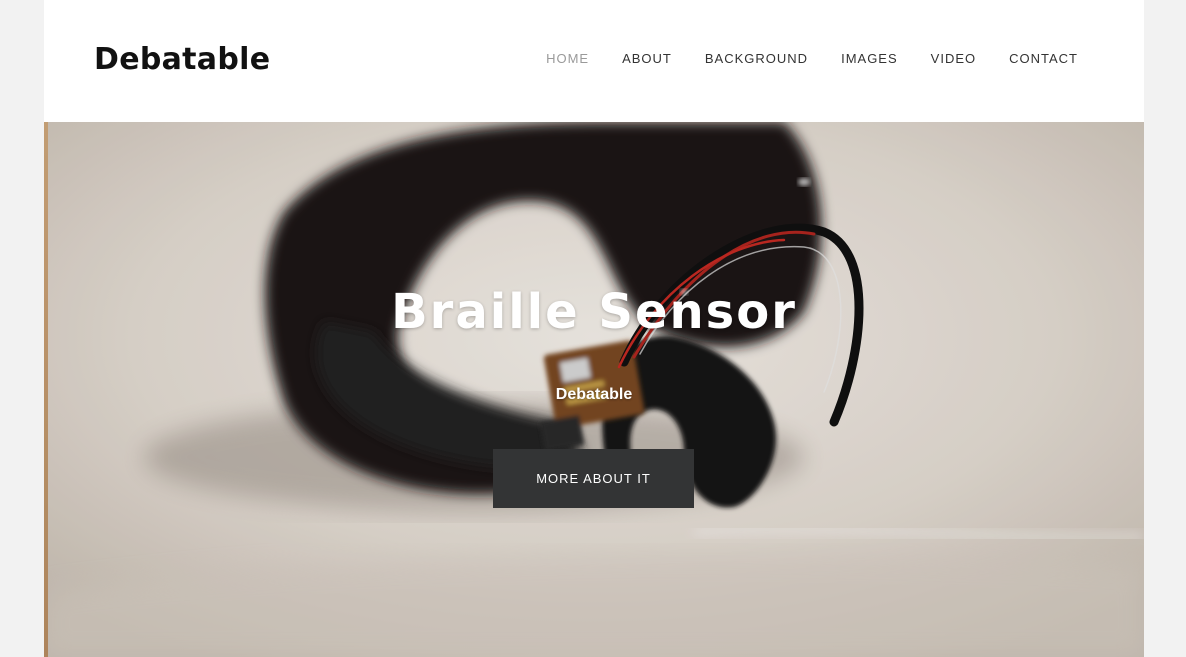 This screenshot has width=1186, height=657. I want to click on hero-title: Braille Sensor, so click(594, 312).